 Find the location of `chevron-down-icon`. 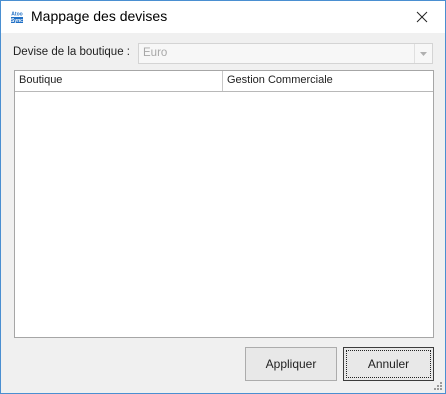

chevron-down-icon is located at coordinates (423, 53).